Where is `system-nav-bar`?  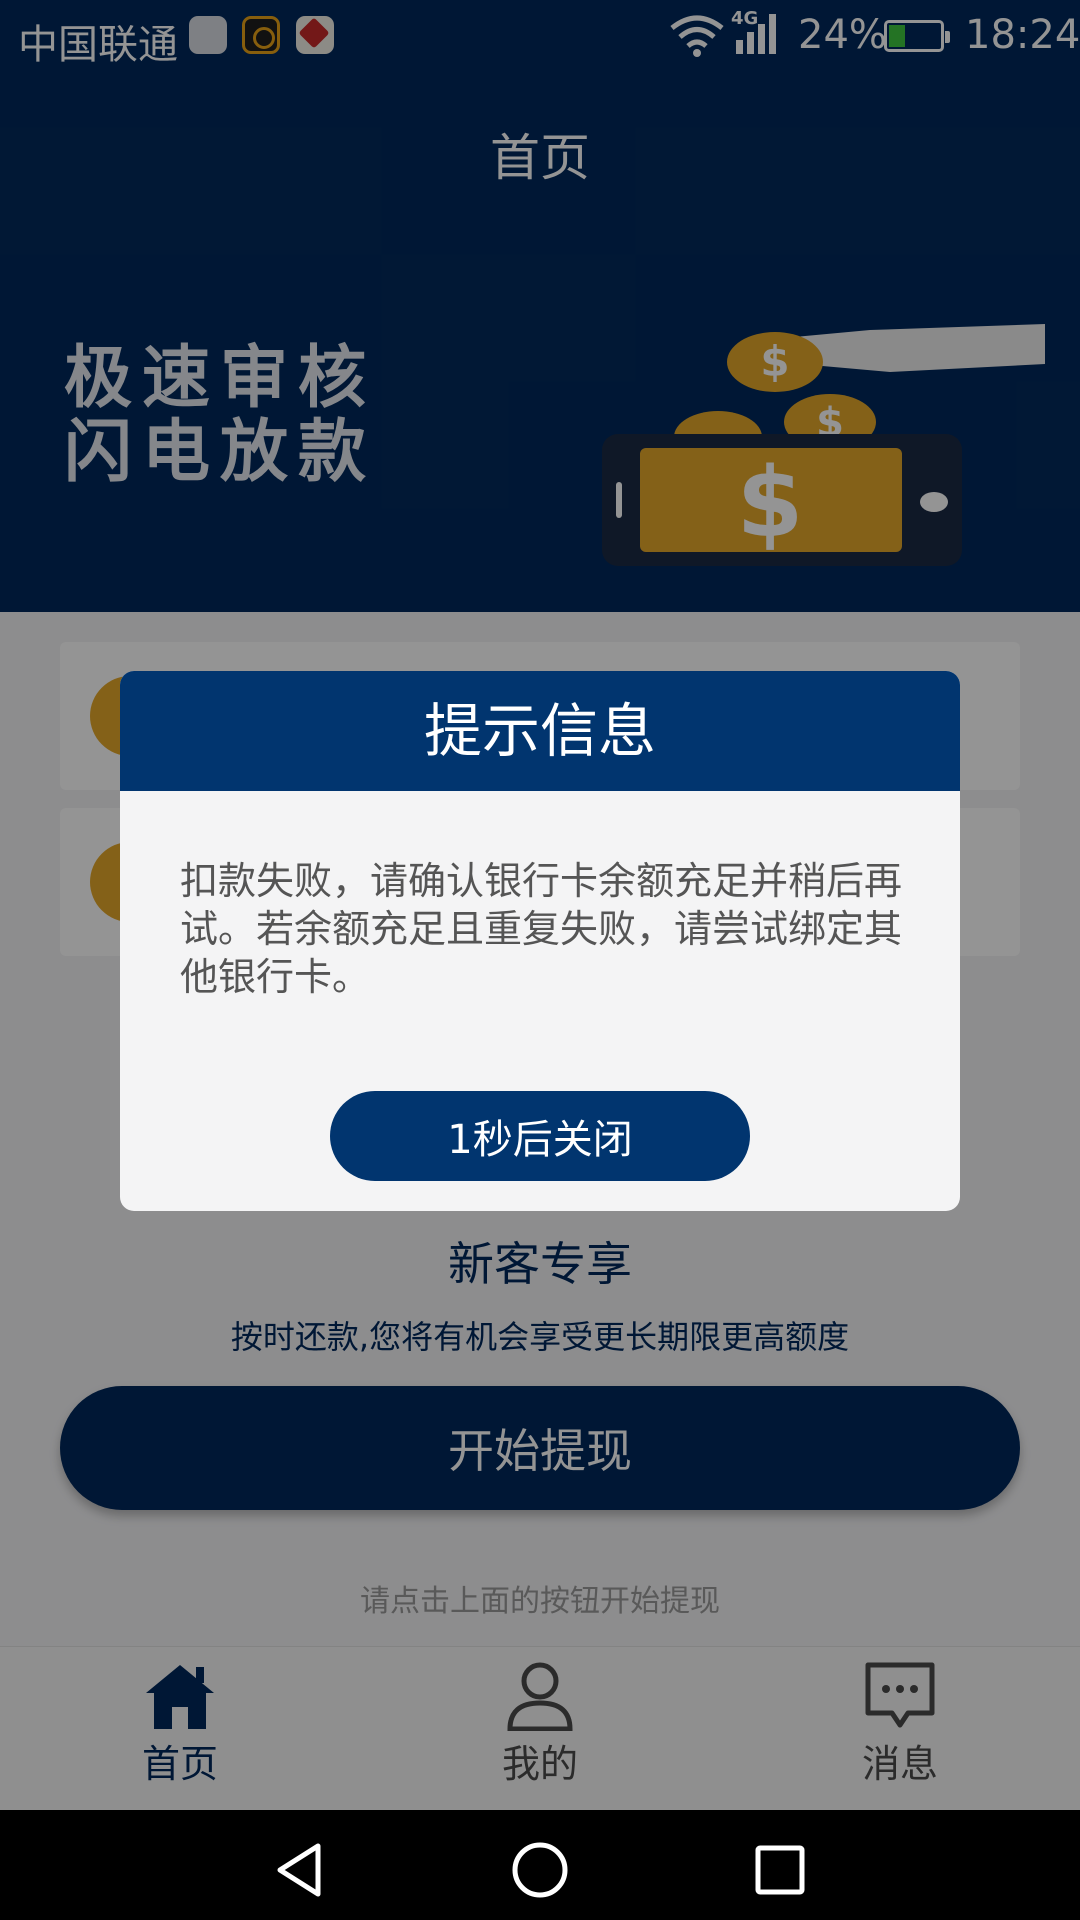
system-nav-bar is located at coordinates (540, 1865).